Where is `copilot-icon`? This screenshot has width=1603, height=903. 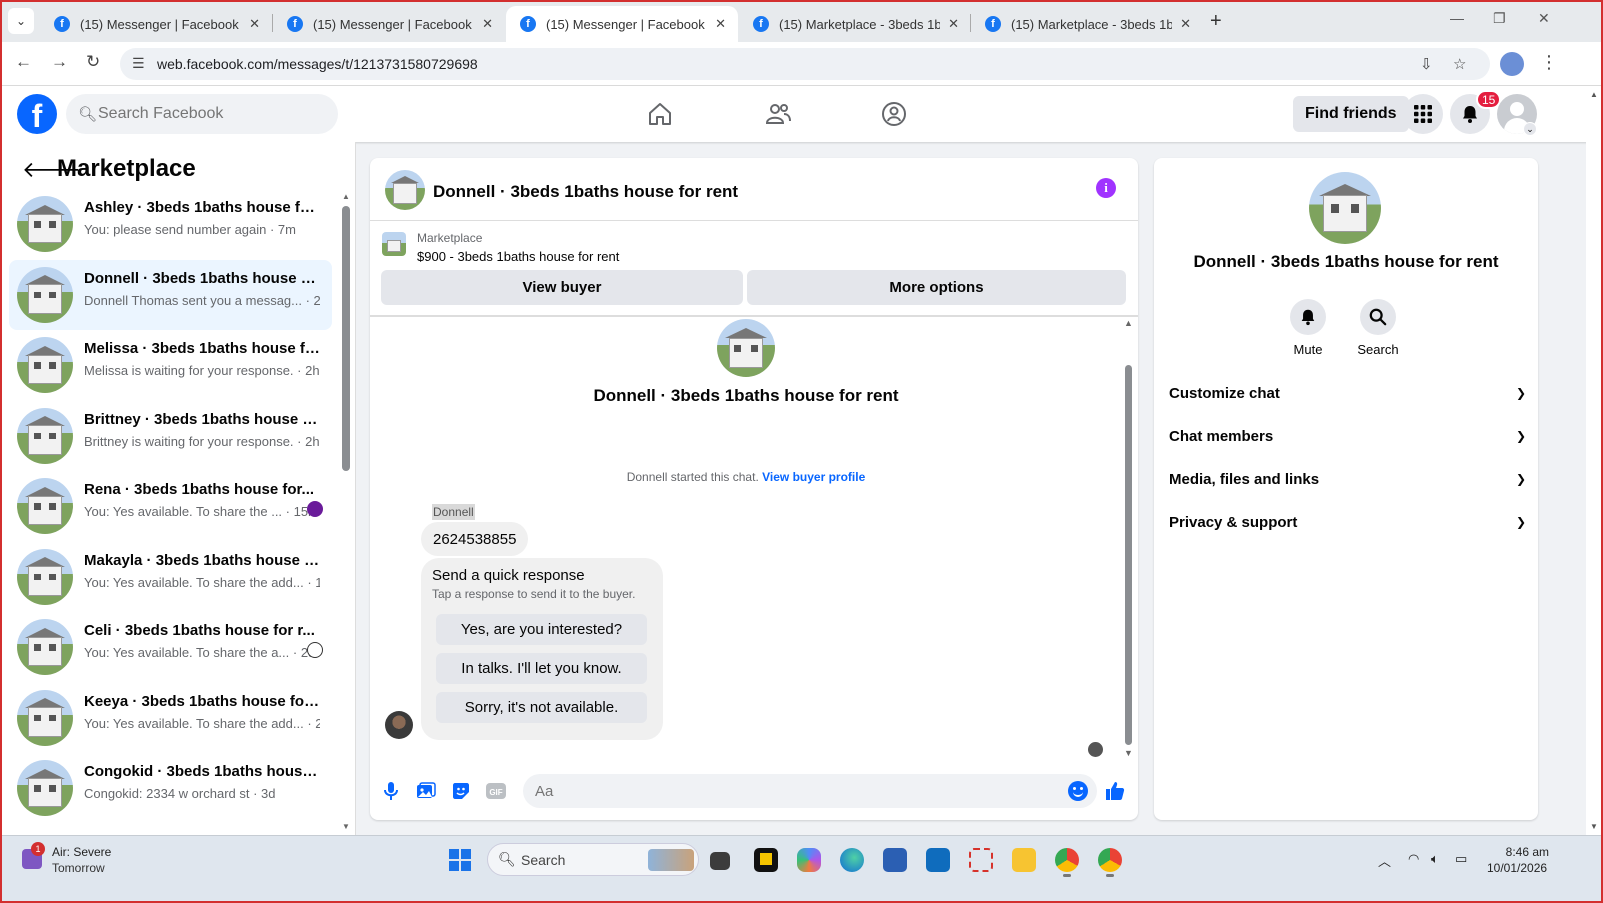 copilot-icon is located at coordinates (809, 860).